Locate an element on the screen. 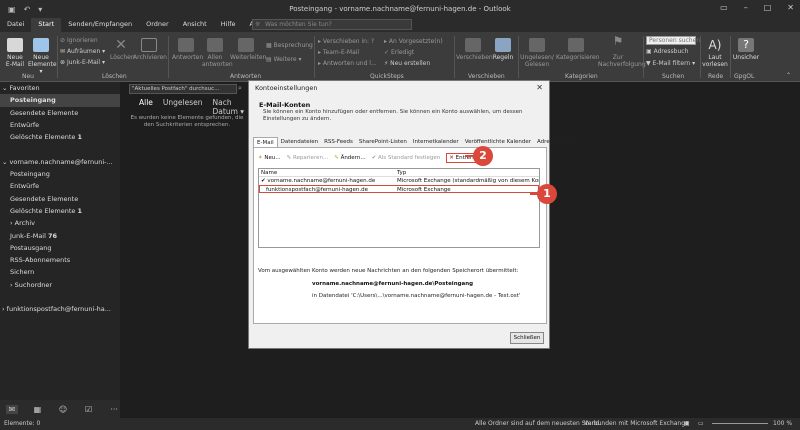 The image size is (800, 430). magnifier-icon: ⌕ is located at coordinates (240, 88).